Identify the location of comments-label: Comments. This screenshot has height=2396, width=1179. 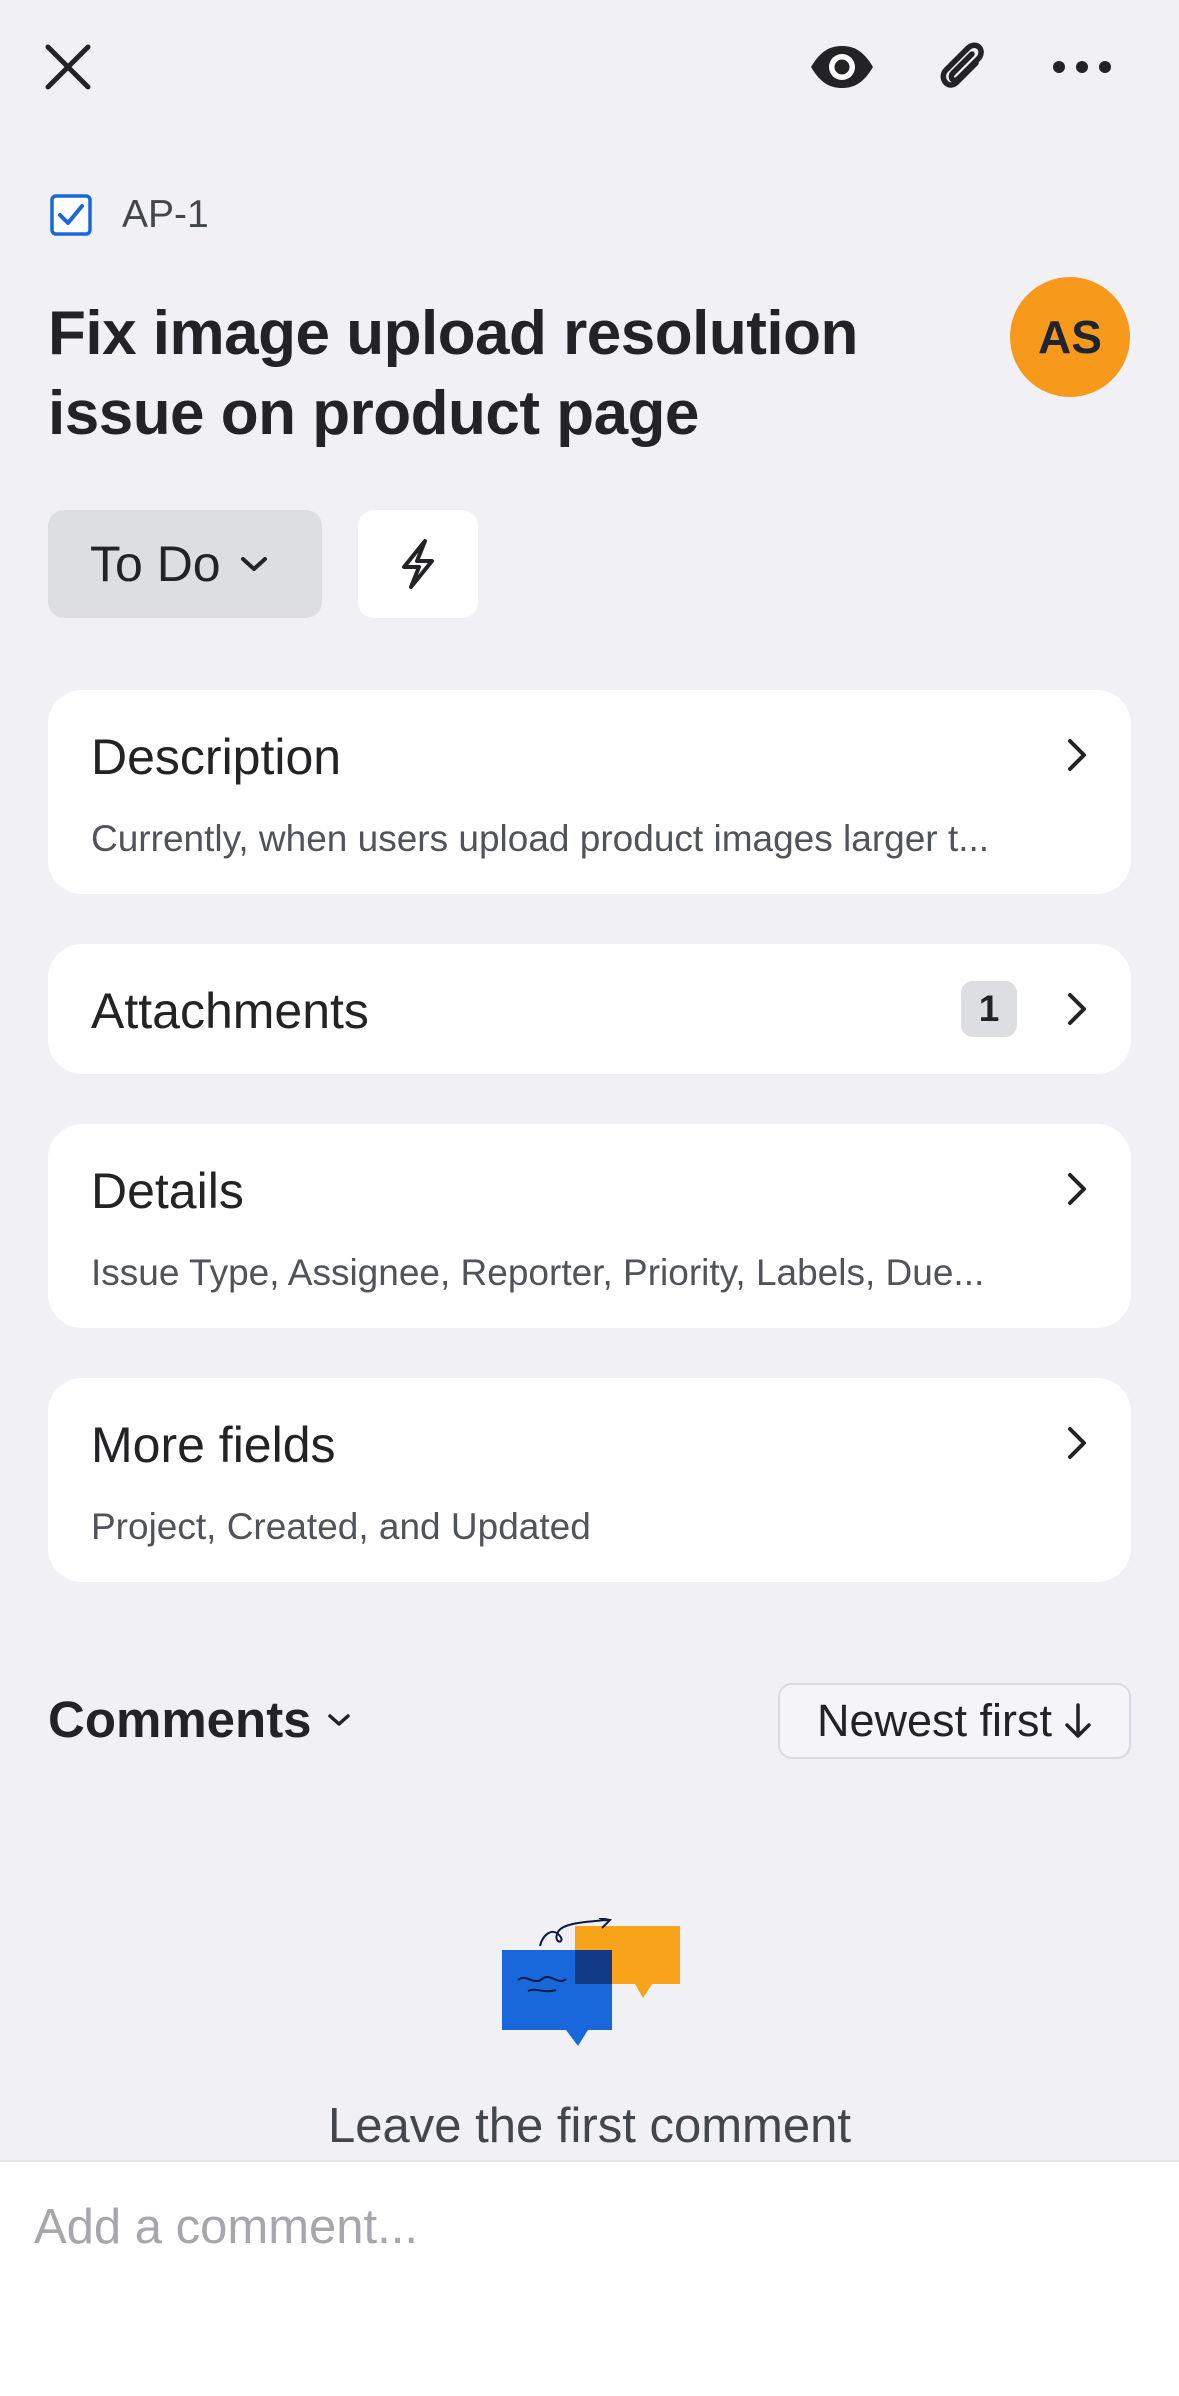
(180, 1719).